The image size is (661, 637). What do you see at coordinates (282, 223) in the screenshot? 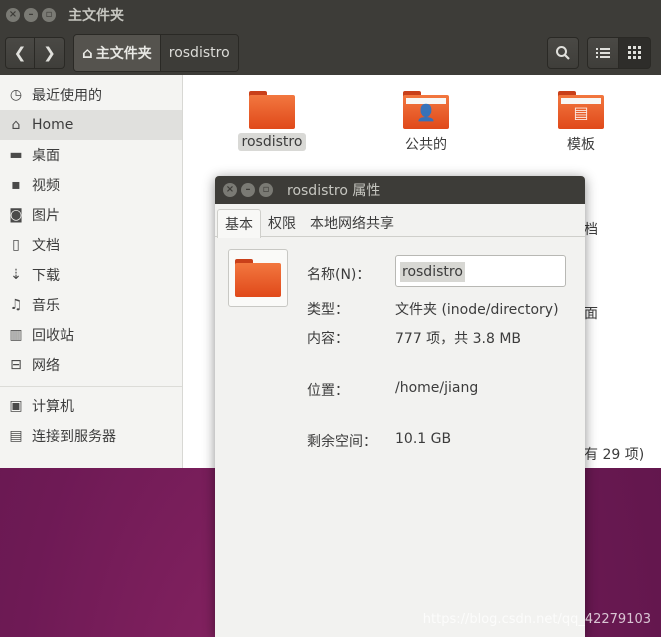
I see `tab-permissions: 权限` at bounding box center [282, 223].